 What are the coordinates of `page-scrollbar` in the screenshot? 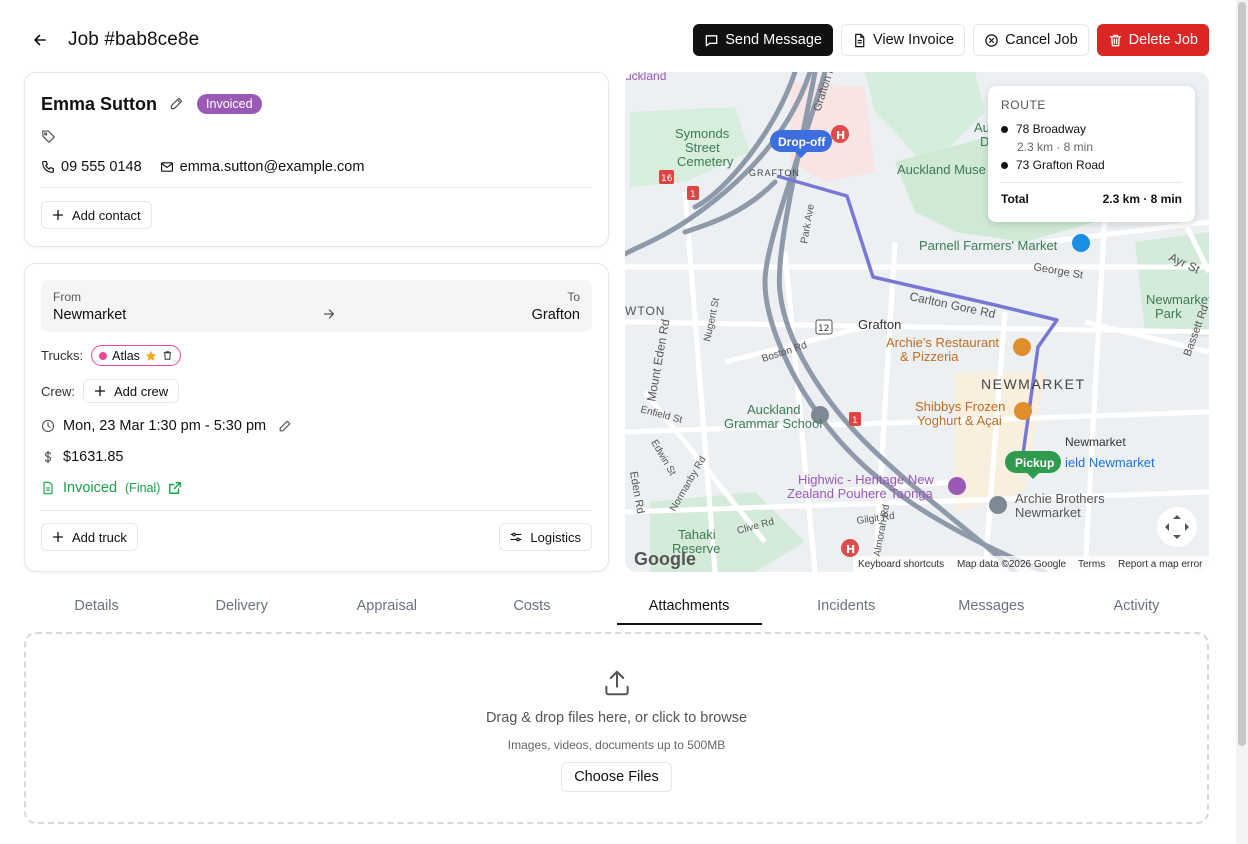 It's located at (1242, 422).